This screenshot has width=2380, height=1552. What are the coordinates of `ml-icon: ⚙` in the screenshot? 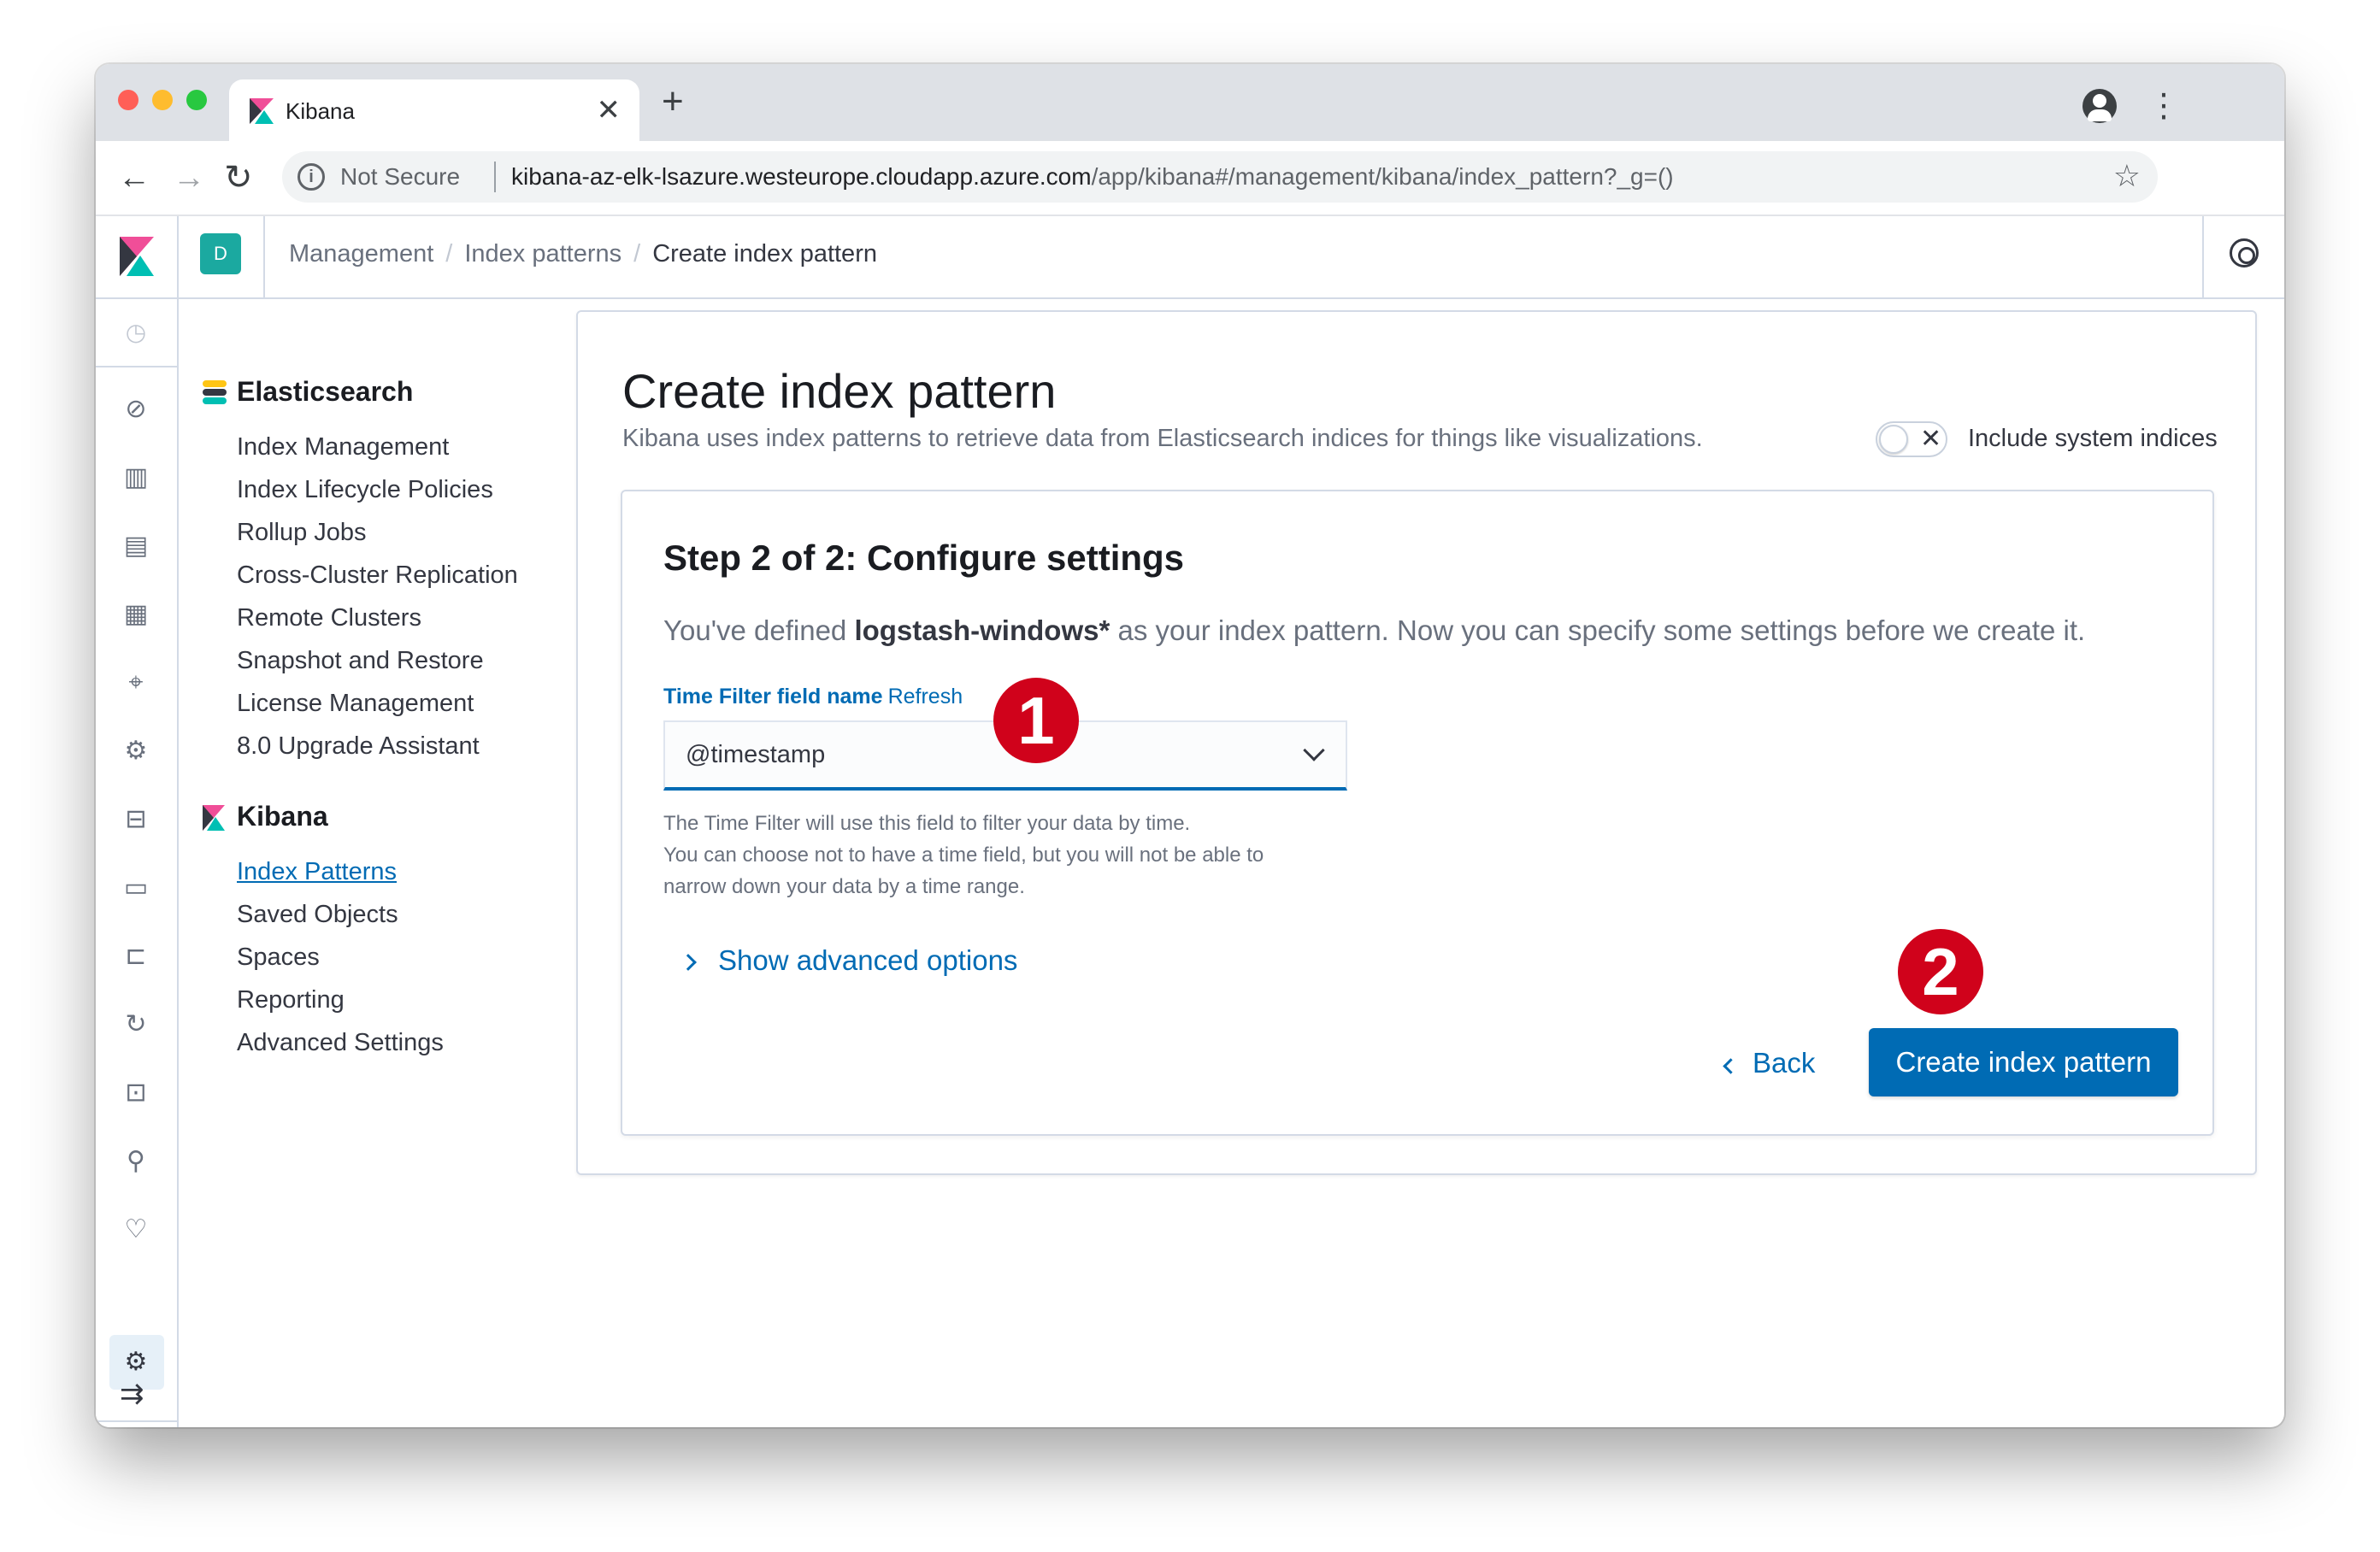 It's located at (136, 751).